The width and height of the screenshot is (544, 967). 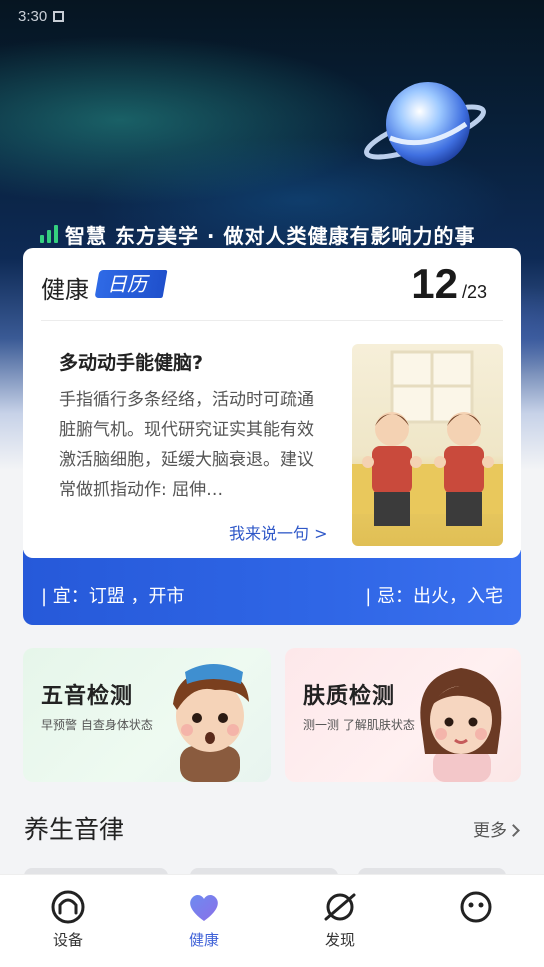 I want to click on tab-label: 发现, so click(x=339, y=940).